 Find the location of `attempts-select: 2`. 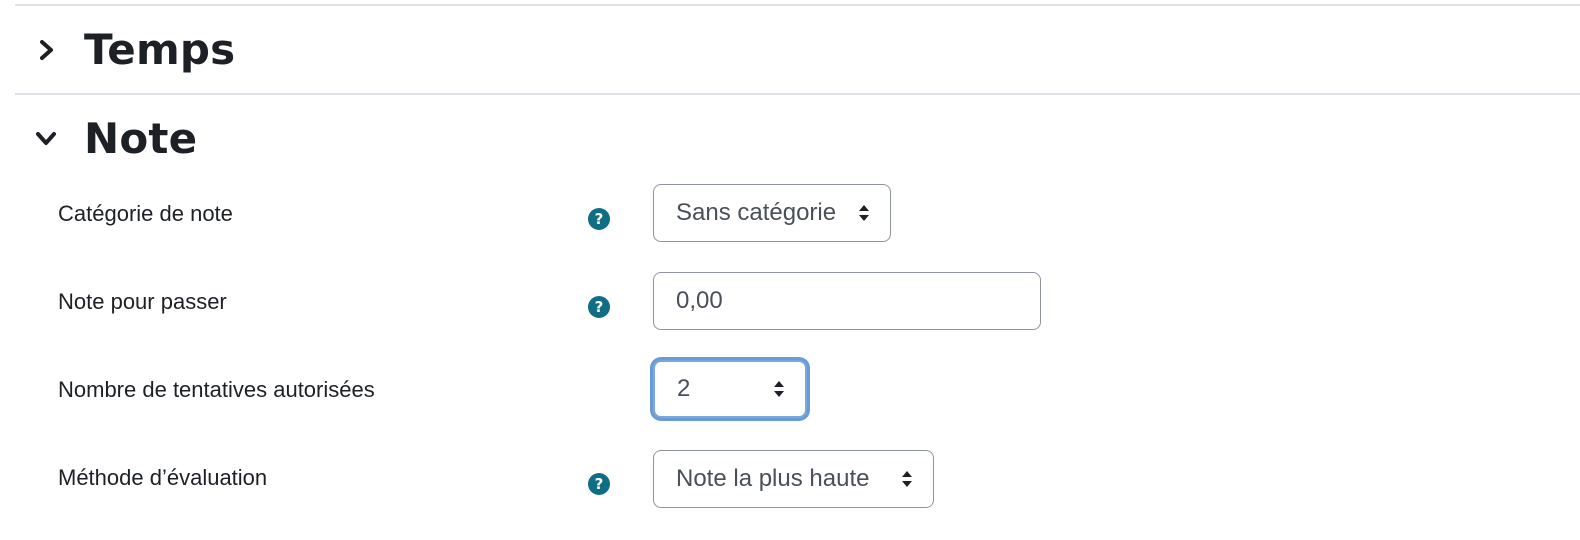

attempts-select: 2 is located at coordinates (730, 389).